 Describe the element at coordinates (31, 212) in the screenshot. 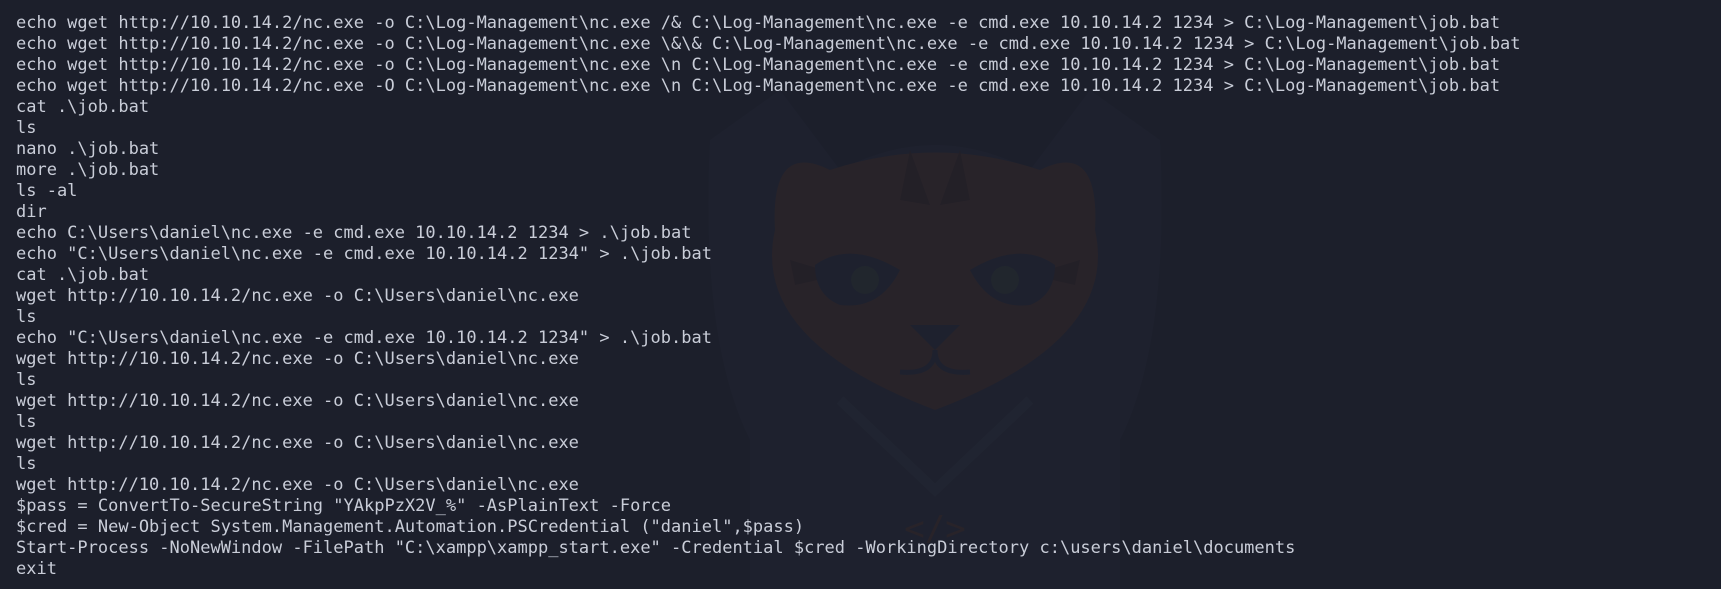

I see `history-line: dir` at that location.